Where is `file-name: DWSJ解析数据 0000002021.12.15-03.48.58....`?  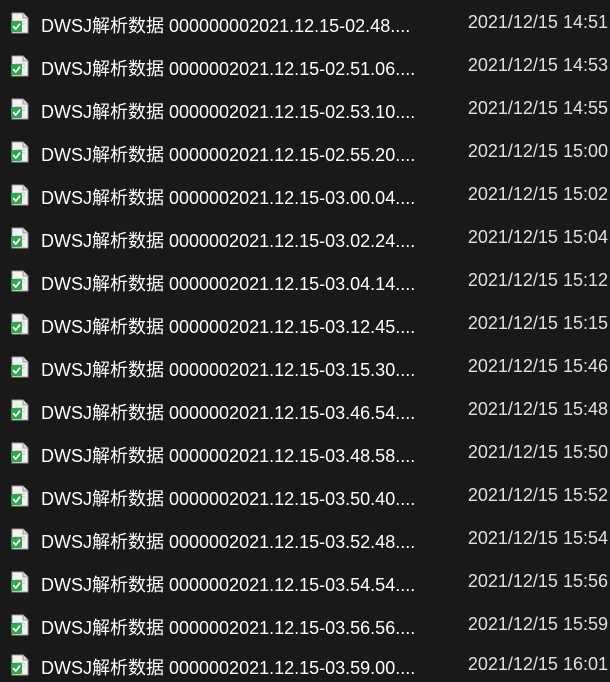
file-name: DWSJ解析数据 0000002021.12.15-03.48.58.... is located at coordinates (228, 456).